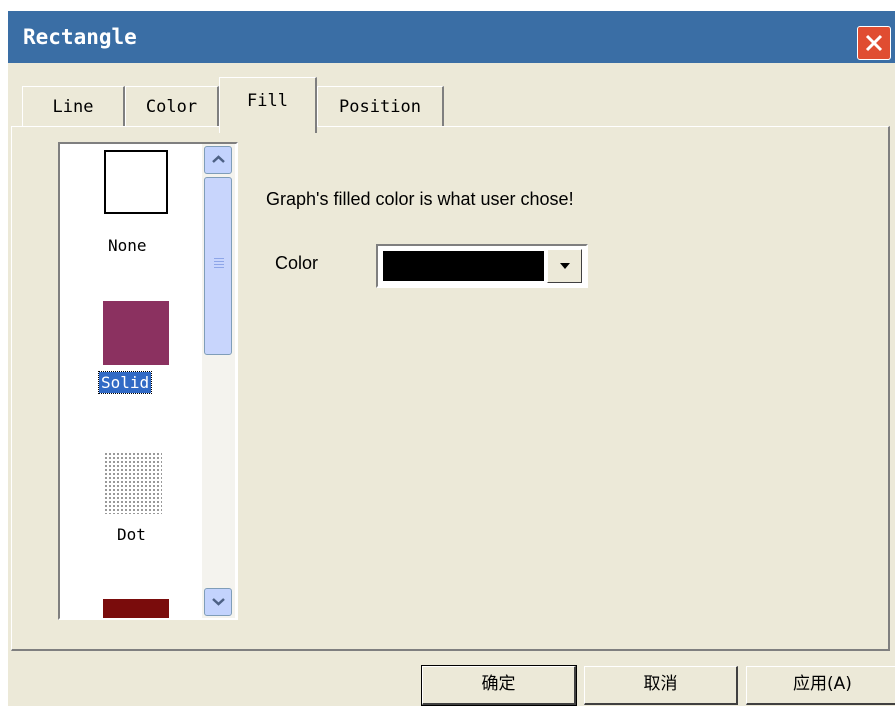 The image size is (895, 706). I want to click on fill-style-list: None Solid Dot, so click(148, 381).